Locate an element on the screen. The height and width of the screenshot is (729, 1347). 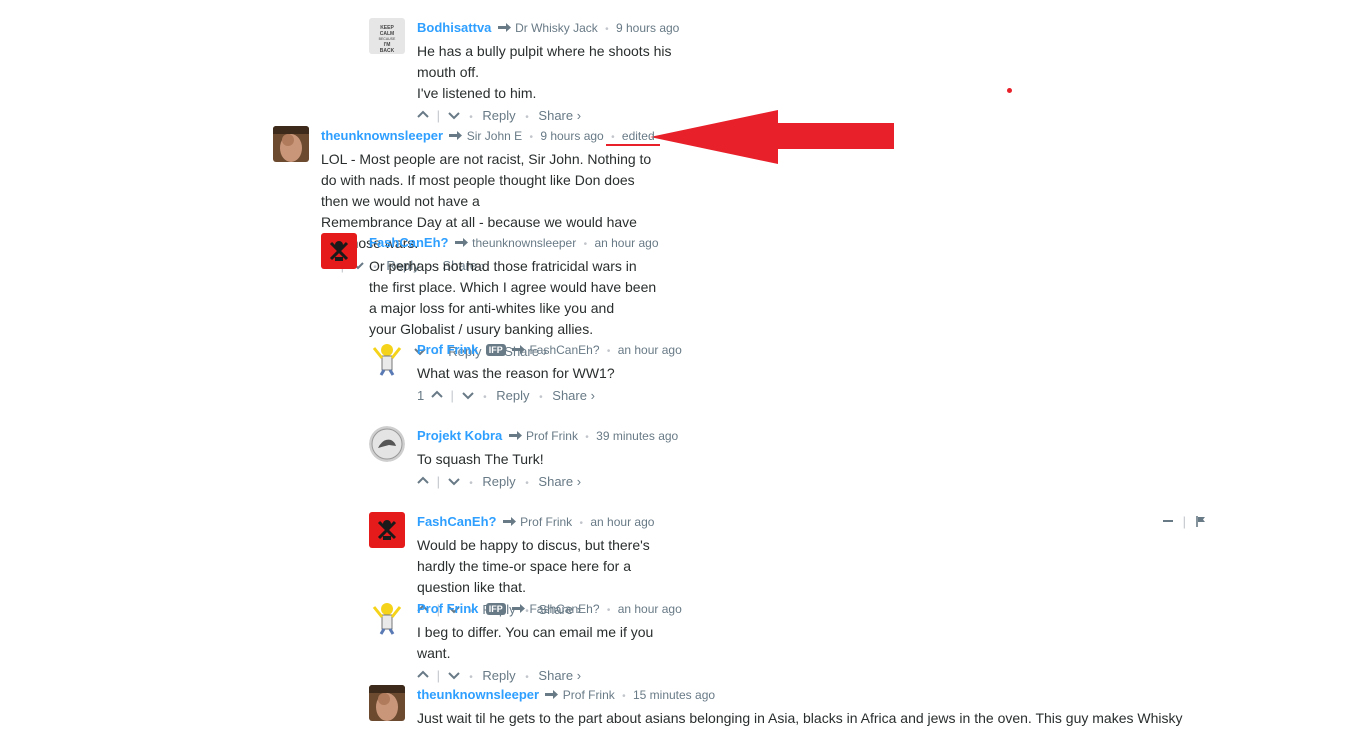
reply-to-link: Sir John E is located at coordinates (494, 136).